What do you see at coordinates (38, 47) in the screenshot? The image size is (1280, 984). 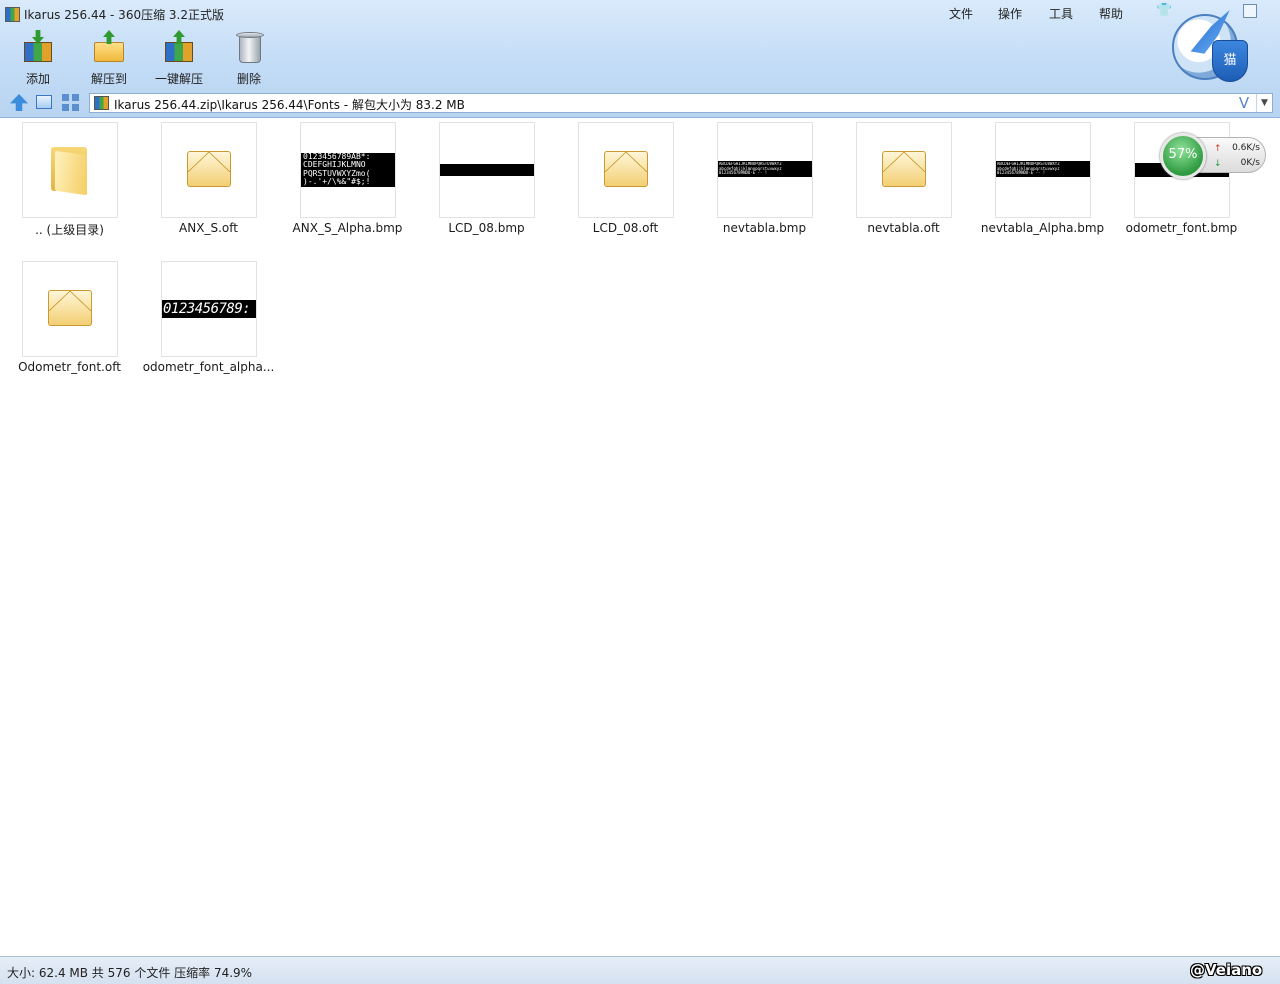 I see `add-archive-icon` at bounding box center [38, 47].